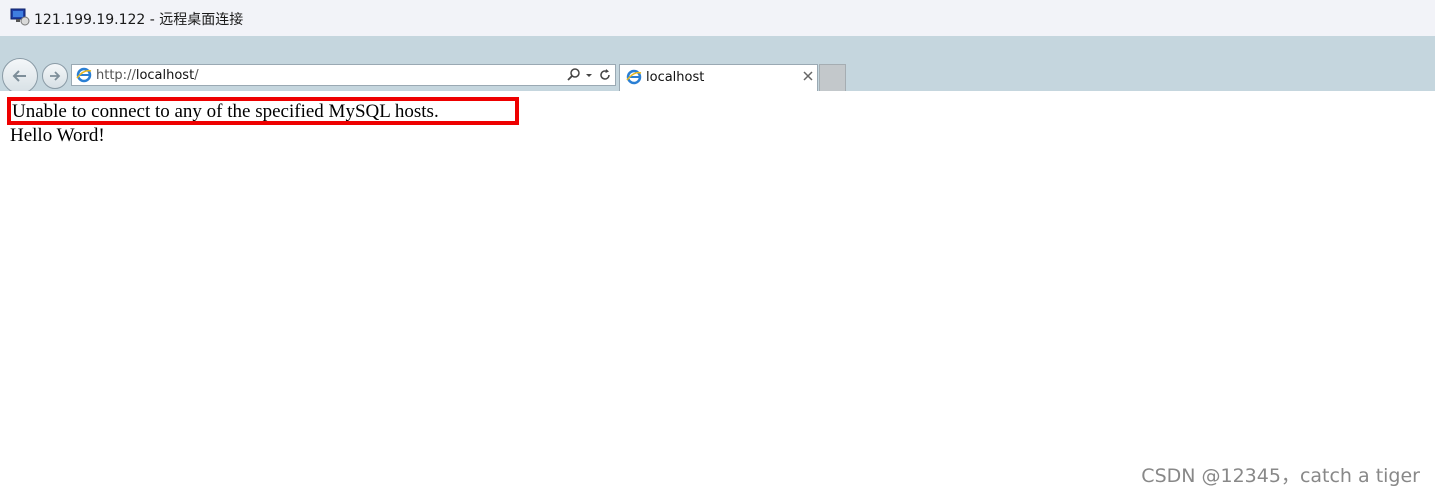 The image size is (1435, 497). Describe the element at coordinates (675, 77) in the screenshot. I see `tab-label: localhost` at that location.